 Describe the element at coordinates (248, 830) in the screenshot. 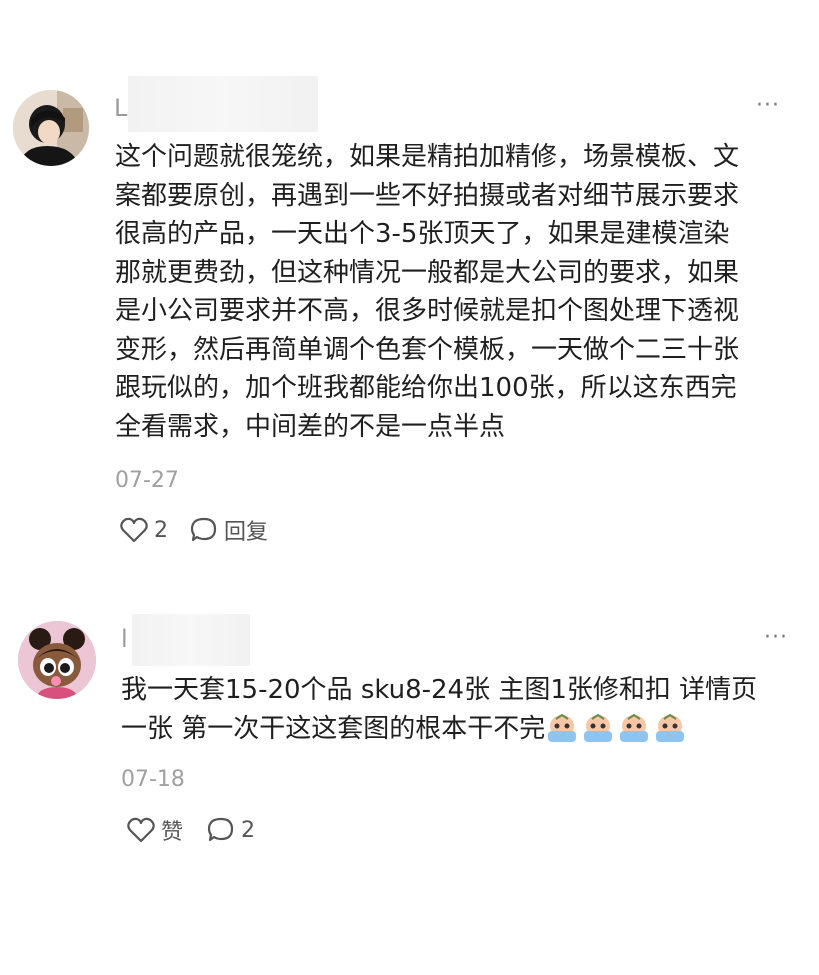

I see `reply-count: 2` at that location.